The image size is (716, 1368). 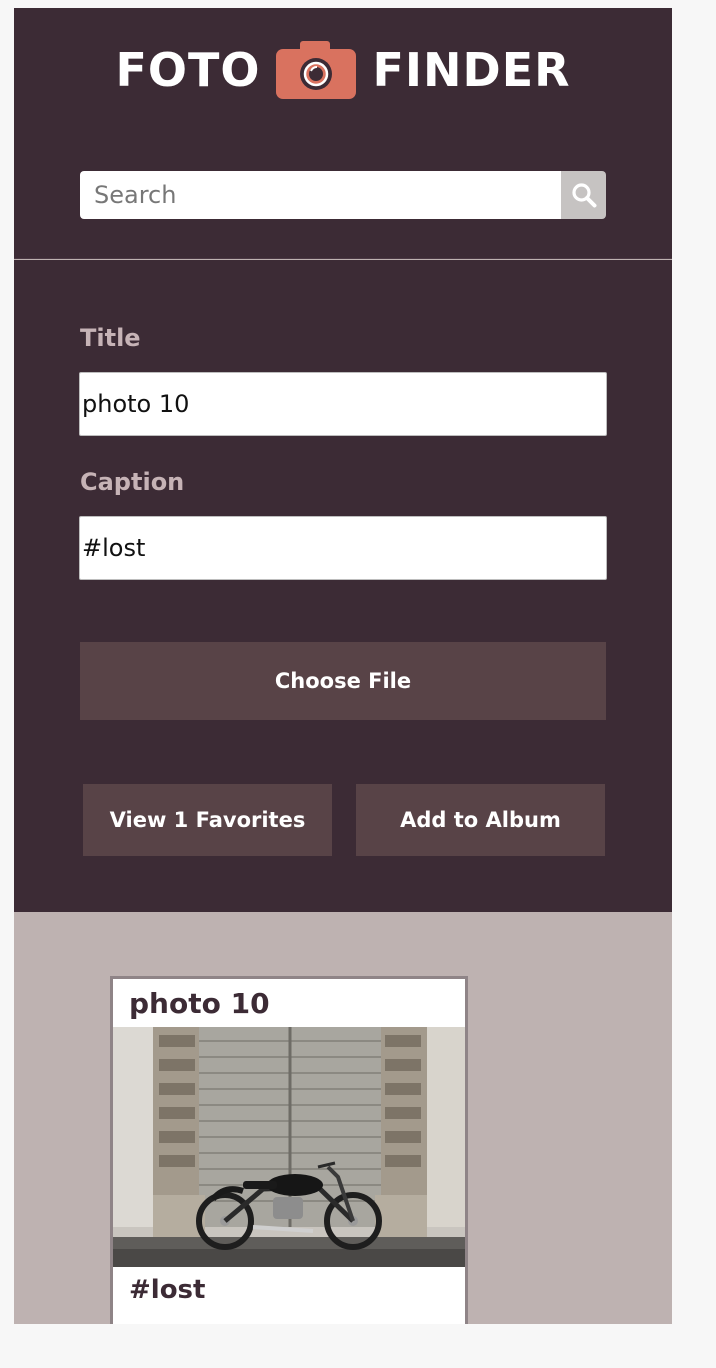 I want to click on caption-label: Caption, so click(x=132, y=482).